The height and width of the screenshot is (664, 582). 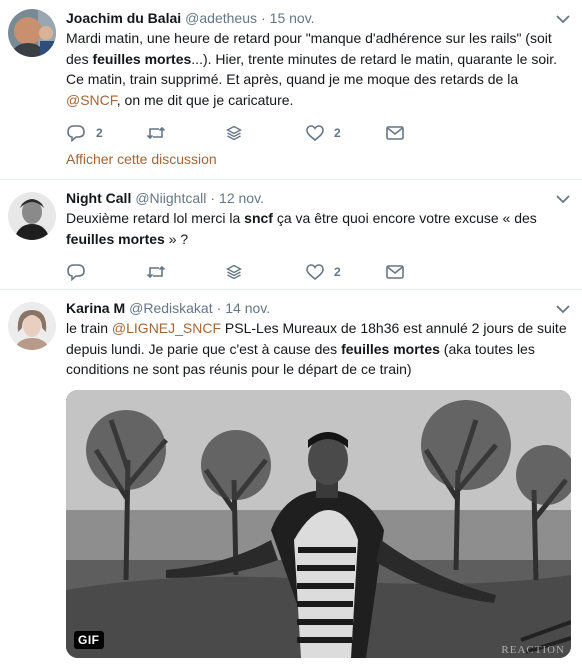 I want to click on timestamp: 15 nov., so click(x=292, y=18).